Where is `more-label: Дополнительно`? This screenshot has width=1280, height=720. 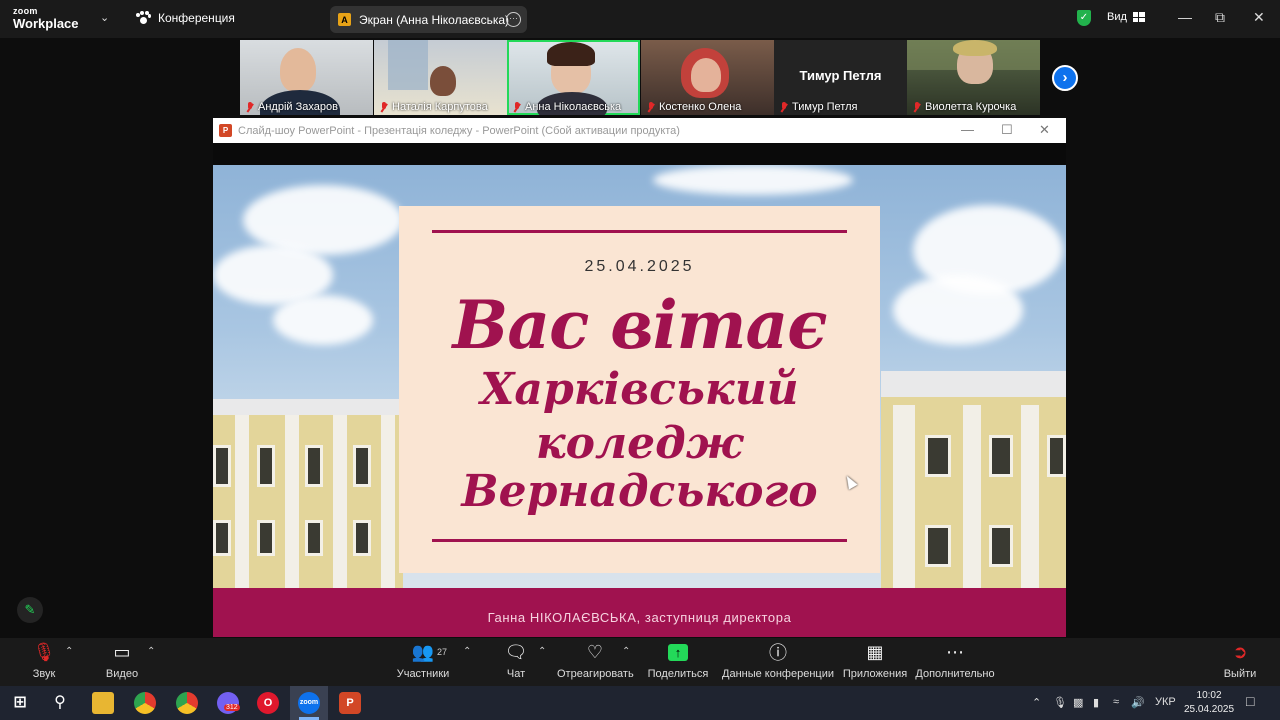
more-label: Дополнительно is located at coordinates (955, 674).